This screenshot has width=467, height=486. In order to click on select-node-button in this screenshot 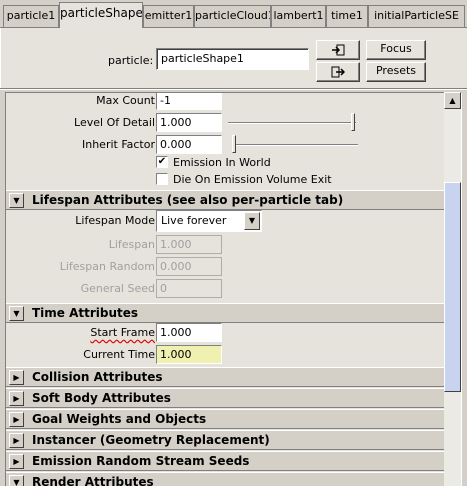, I will do `click(338, 50)`.